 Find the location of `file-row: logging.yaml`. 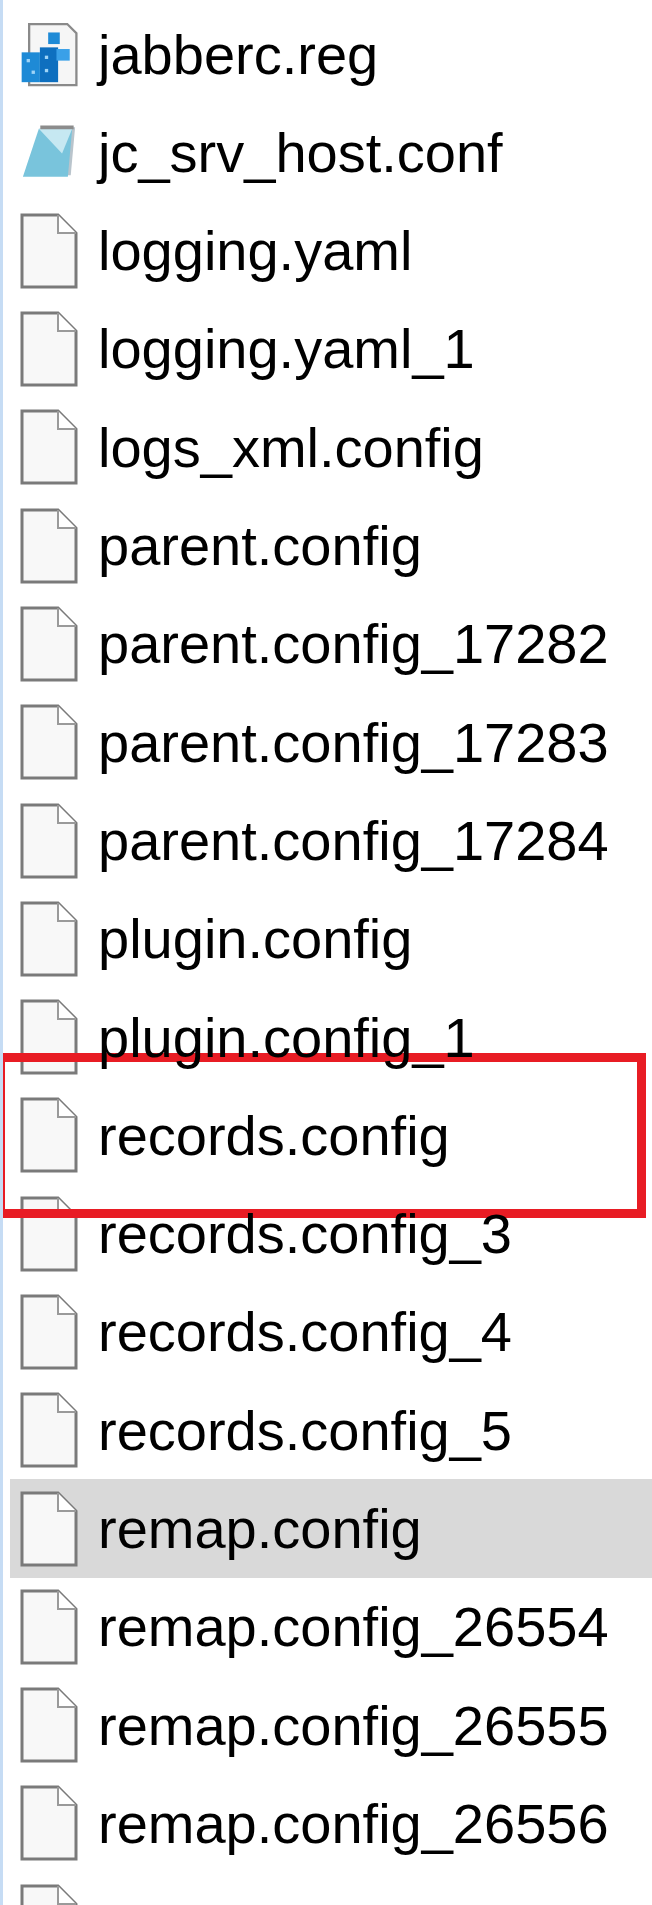

file-row: logging.yaml is located at coordinates (331, 250).